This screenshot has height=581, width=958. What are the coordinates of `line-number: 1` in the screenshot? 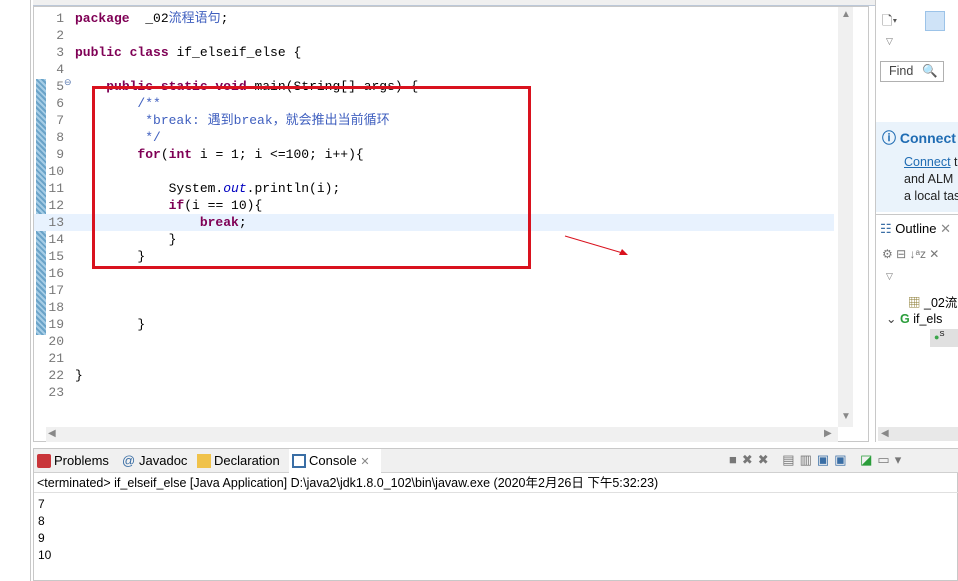 It's located at (60, 18).